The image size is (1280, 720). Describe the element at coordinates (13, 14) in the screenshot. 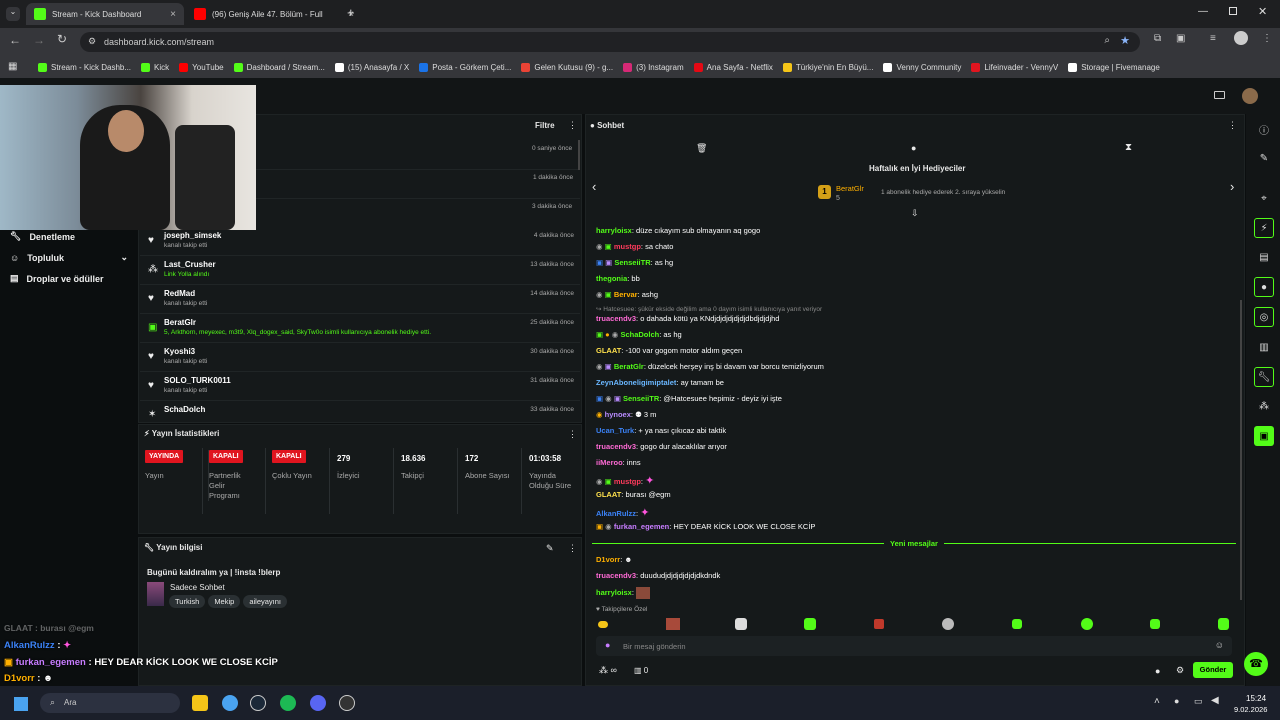

I see `tab-list-button: ⌄` at that location.